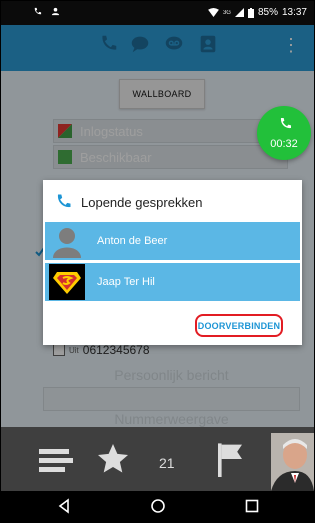 The image size is (320, 523). I want to click on home-icon, so click(158, 506).